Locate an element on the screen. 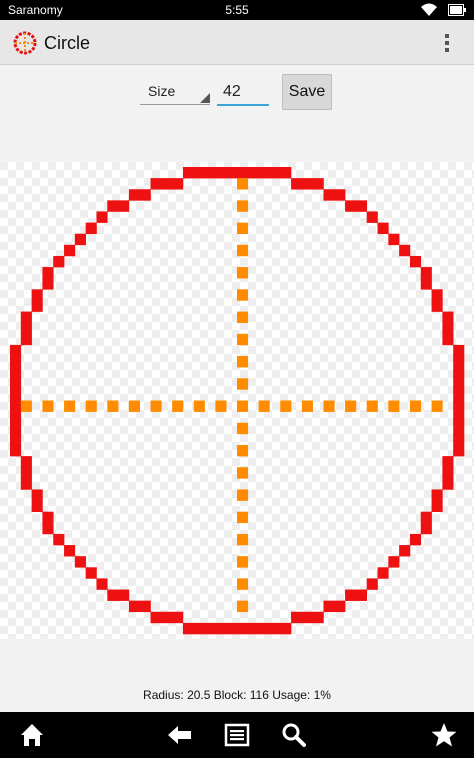 This screenshot has width=474, height=758. wifi-icon is located at coordinates (429, 9).